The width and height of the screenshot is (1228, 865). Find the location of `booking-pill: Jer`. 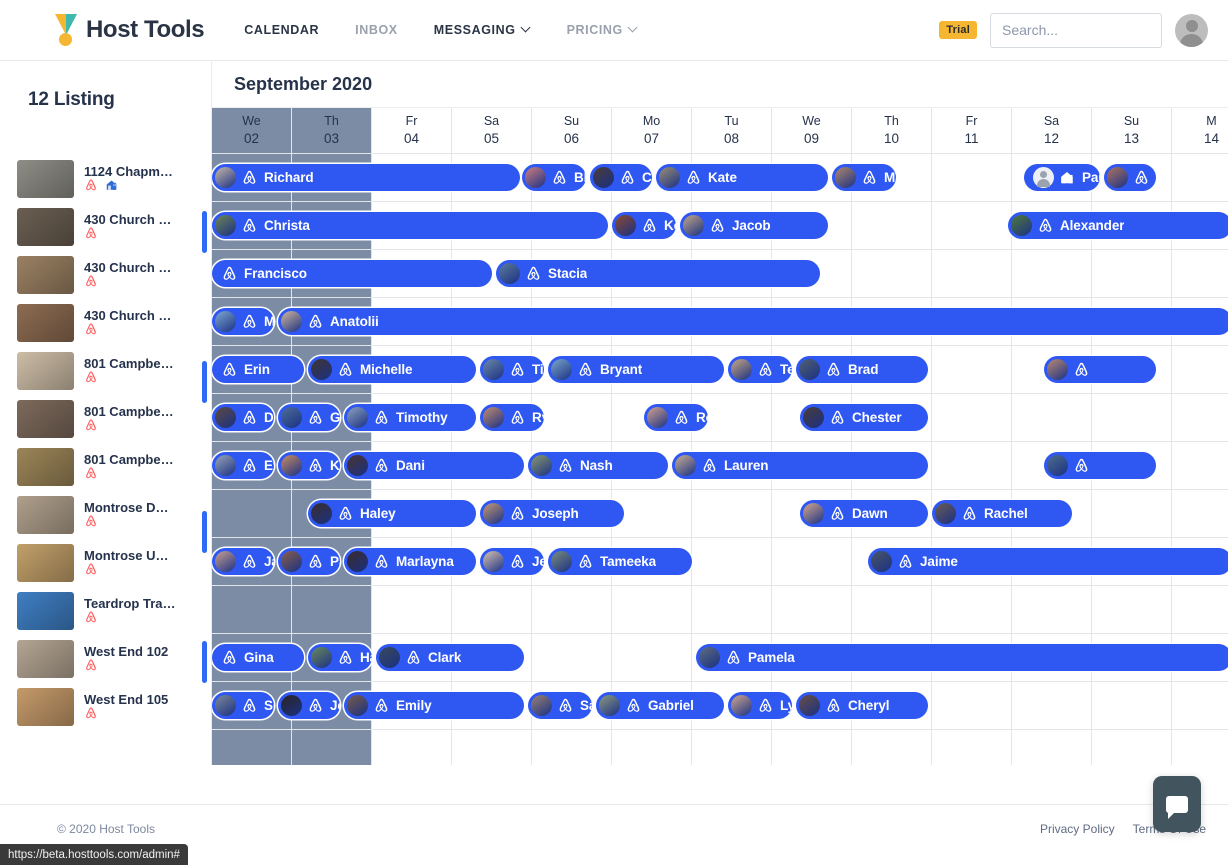

booking-pill: Jer is located at coordinates (309, 705).